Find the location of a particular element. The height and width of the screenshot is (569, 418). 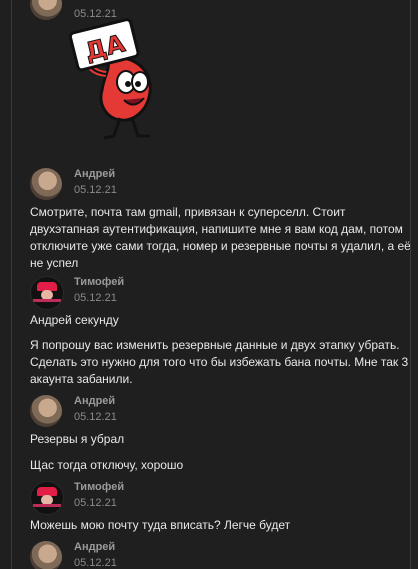

message-text: Андрей секунду is located at coordinates (74, 320).